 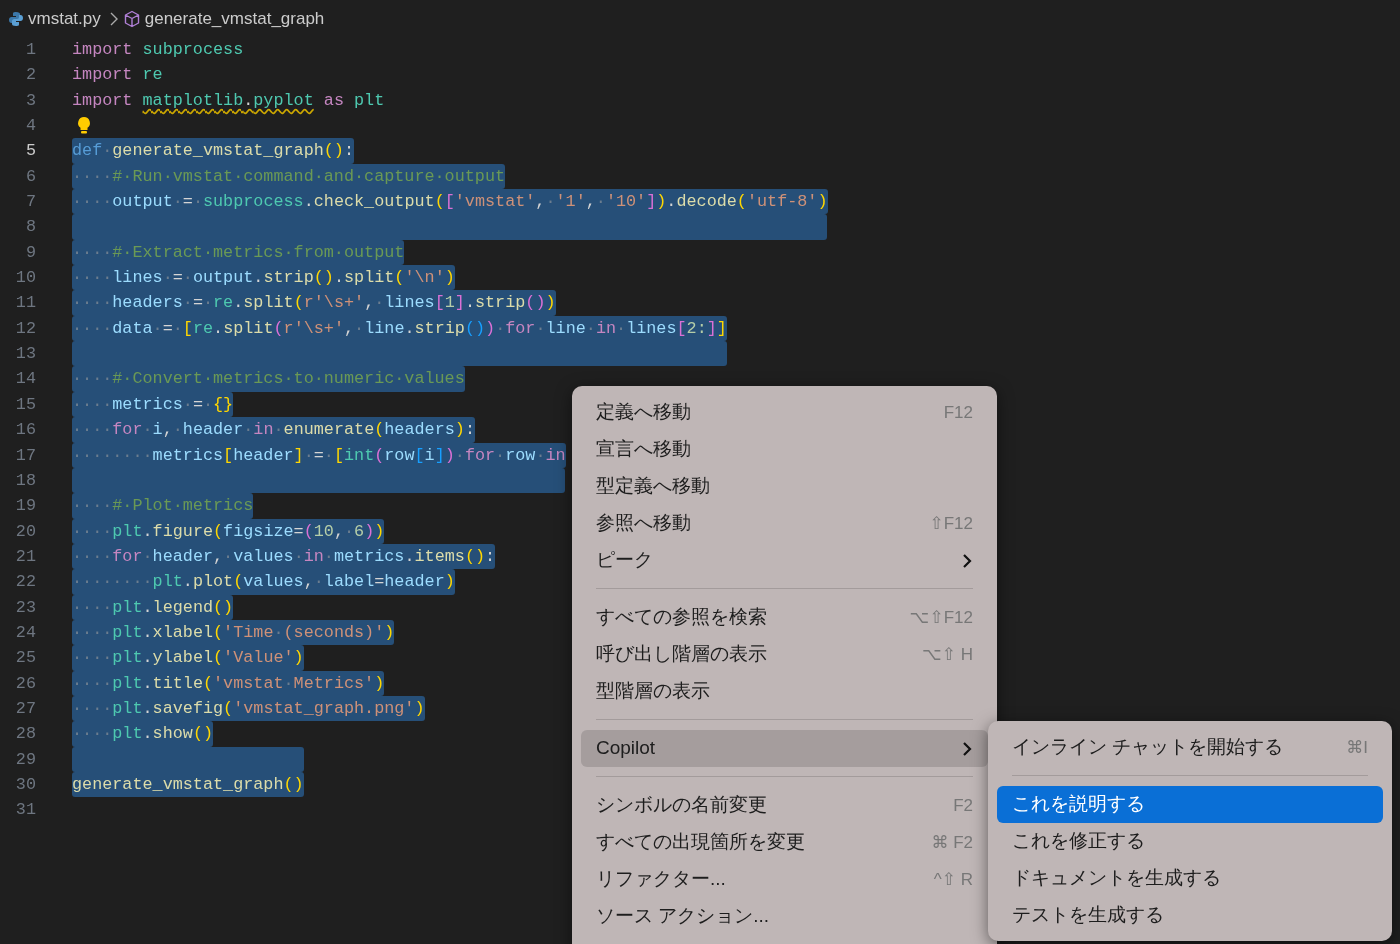 What do you see at coordinates (1190, 747) in the screenshot?
I see `menu-item: インライン チャットを開始する ⌘I` at bounding box center [1190, 747].